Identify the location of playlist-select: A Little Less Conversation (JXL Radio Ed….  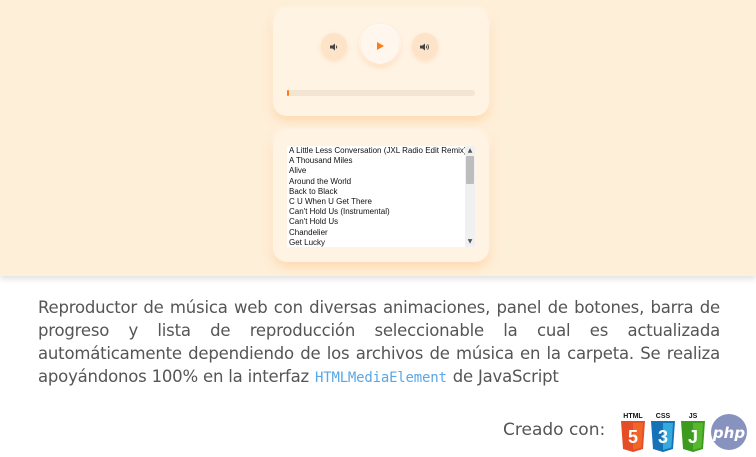
(381, 196).